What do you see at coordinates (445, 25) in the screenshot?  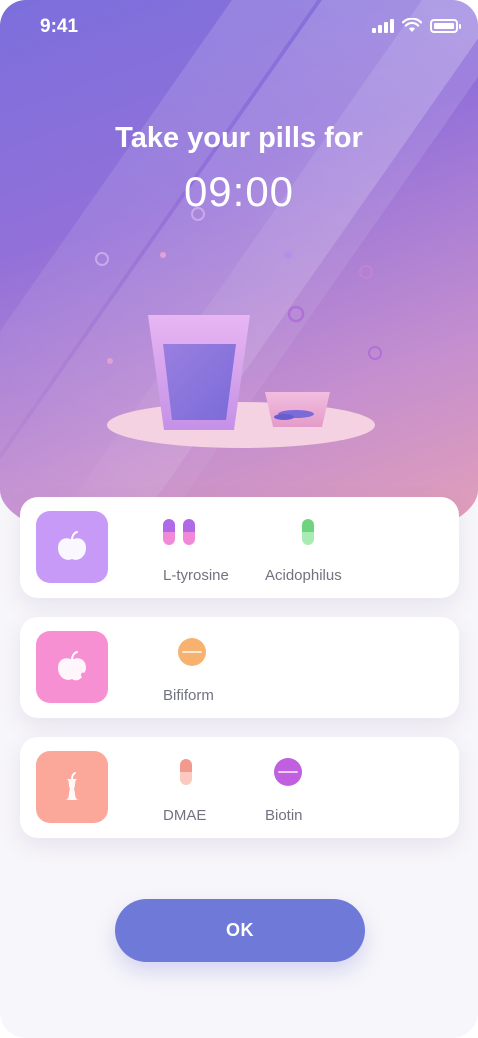 I see `battery-icon` at bounding box center [445, 25].